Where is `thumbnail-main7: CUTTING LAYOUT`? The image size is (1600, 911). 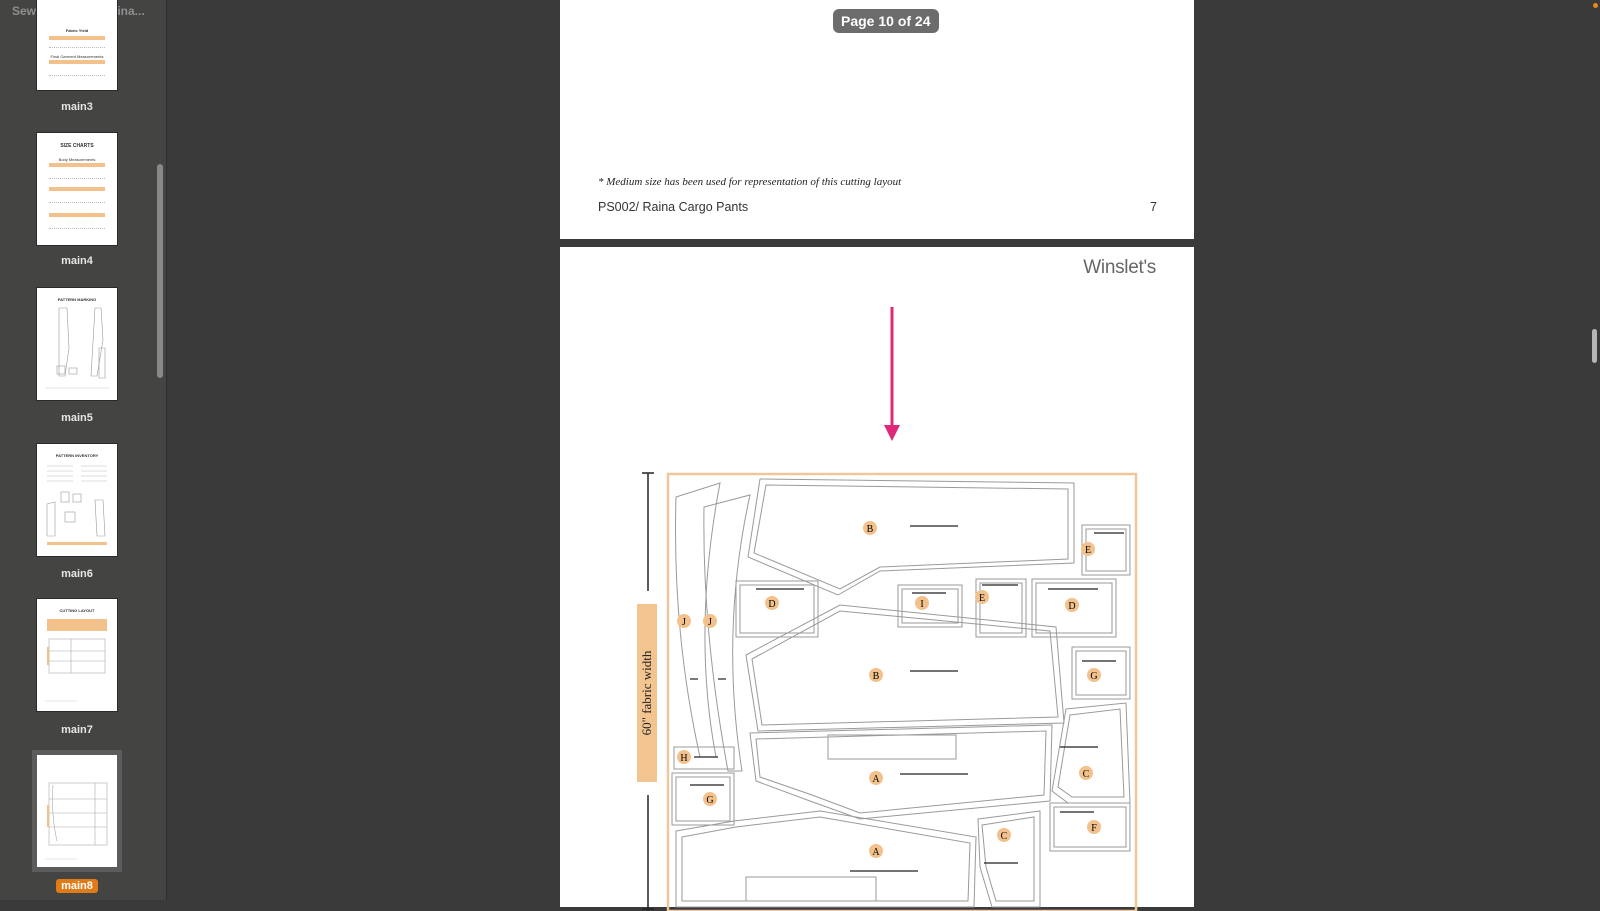 thumbnail-main7: CUTTING LAYOUT is located at coordinates (77, 655).